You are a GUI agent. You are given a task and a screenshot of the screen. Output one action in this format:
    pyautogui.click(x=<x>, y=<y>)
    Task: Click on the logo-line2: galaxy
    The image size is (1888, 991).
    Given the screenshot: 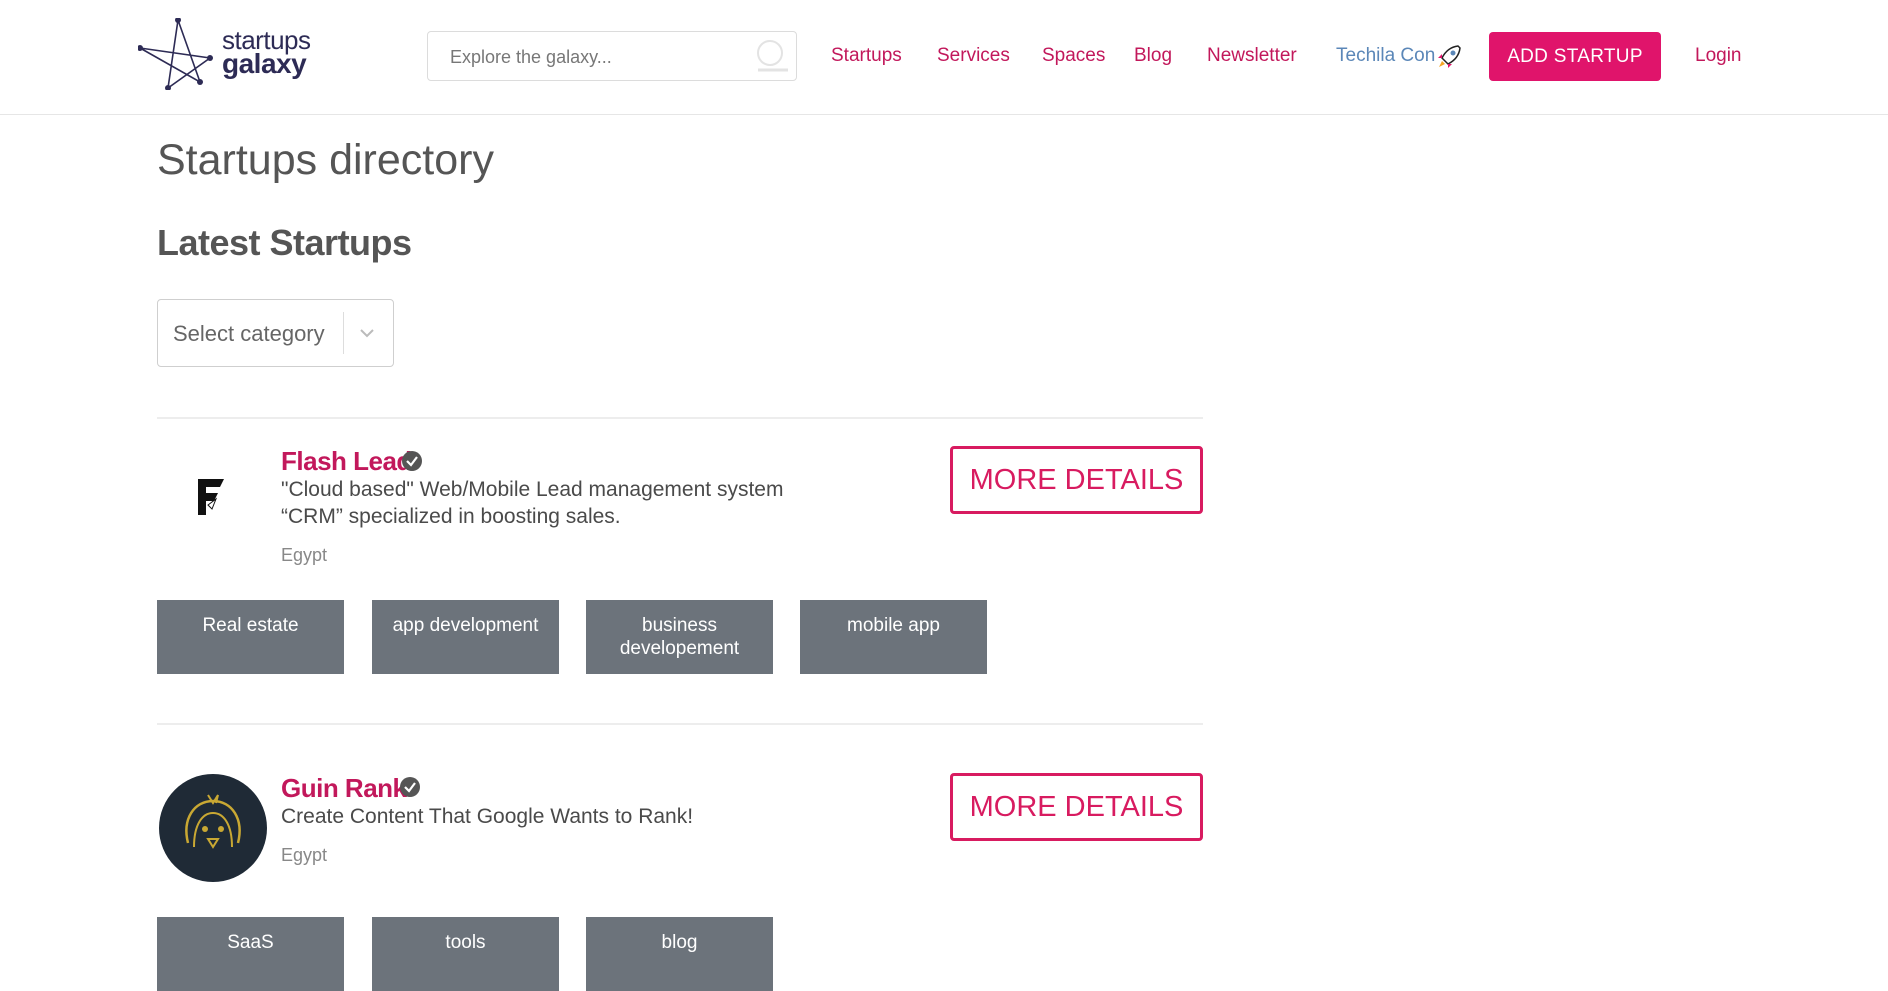 What is the action you would take?
    pyautogui.click(x=264, y=63)
    